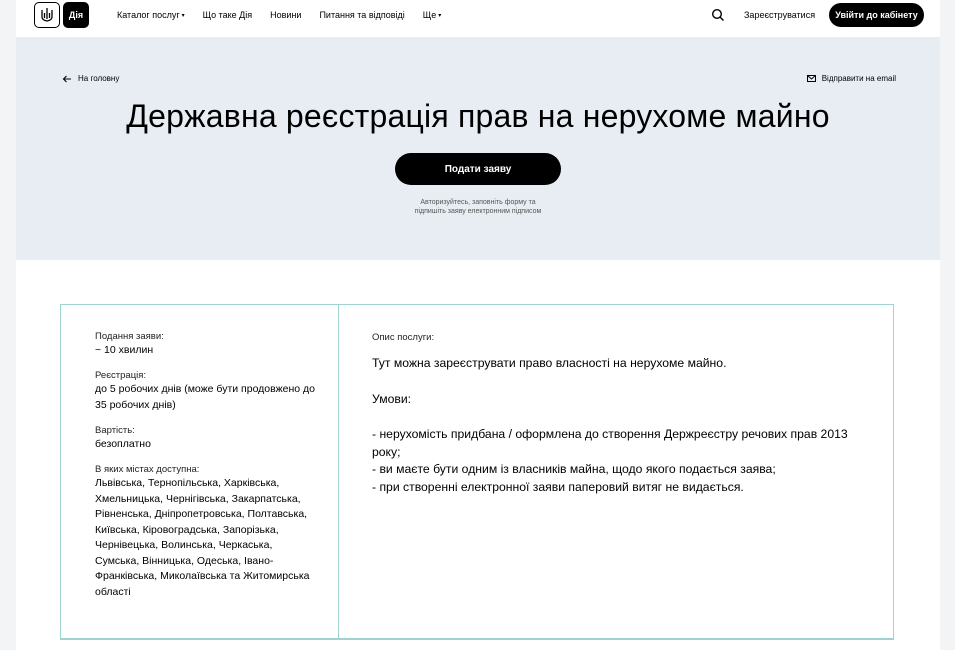 The image size is (967, 650). Describe the element at coordinates (779, 15) in the screenshot. I see `register-link: Зареєструватися` at that location.